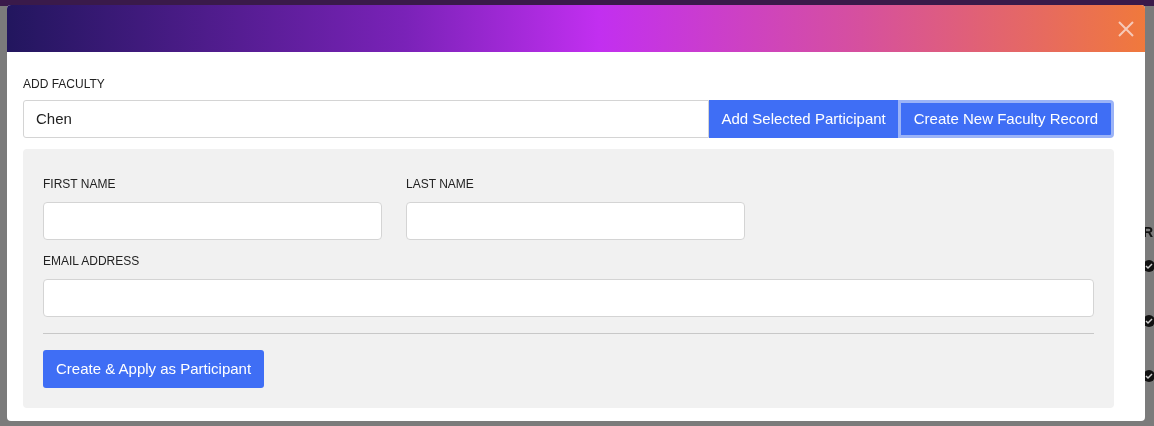 Image resolution: width=1154 pixels, height=426 pixels. I want to click on action-button: Add Selected Participant, so click(803, 119).